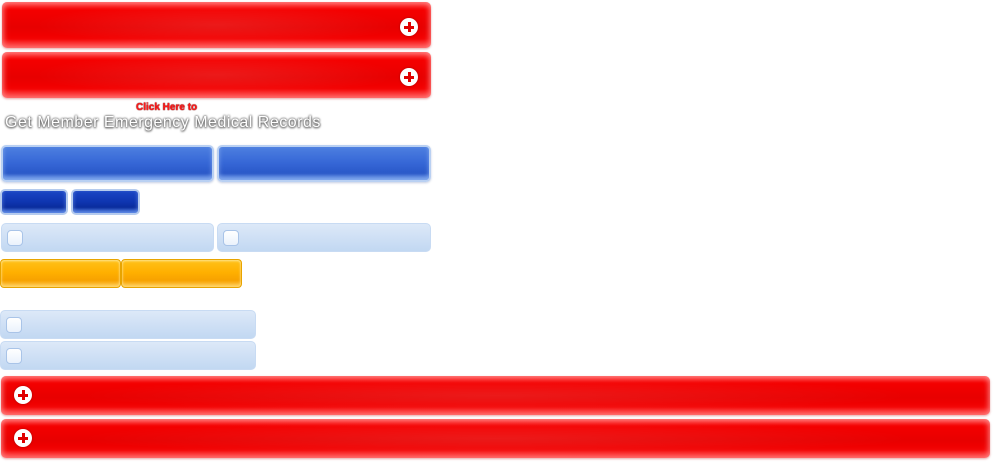  Describe the element at coordinates (324, 237) in the screenshot. I see `checkbox-option-right` at that location.